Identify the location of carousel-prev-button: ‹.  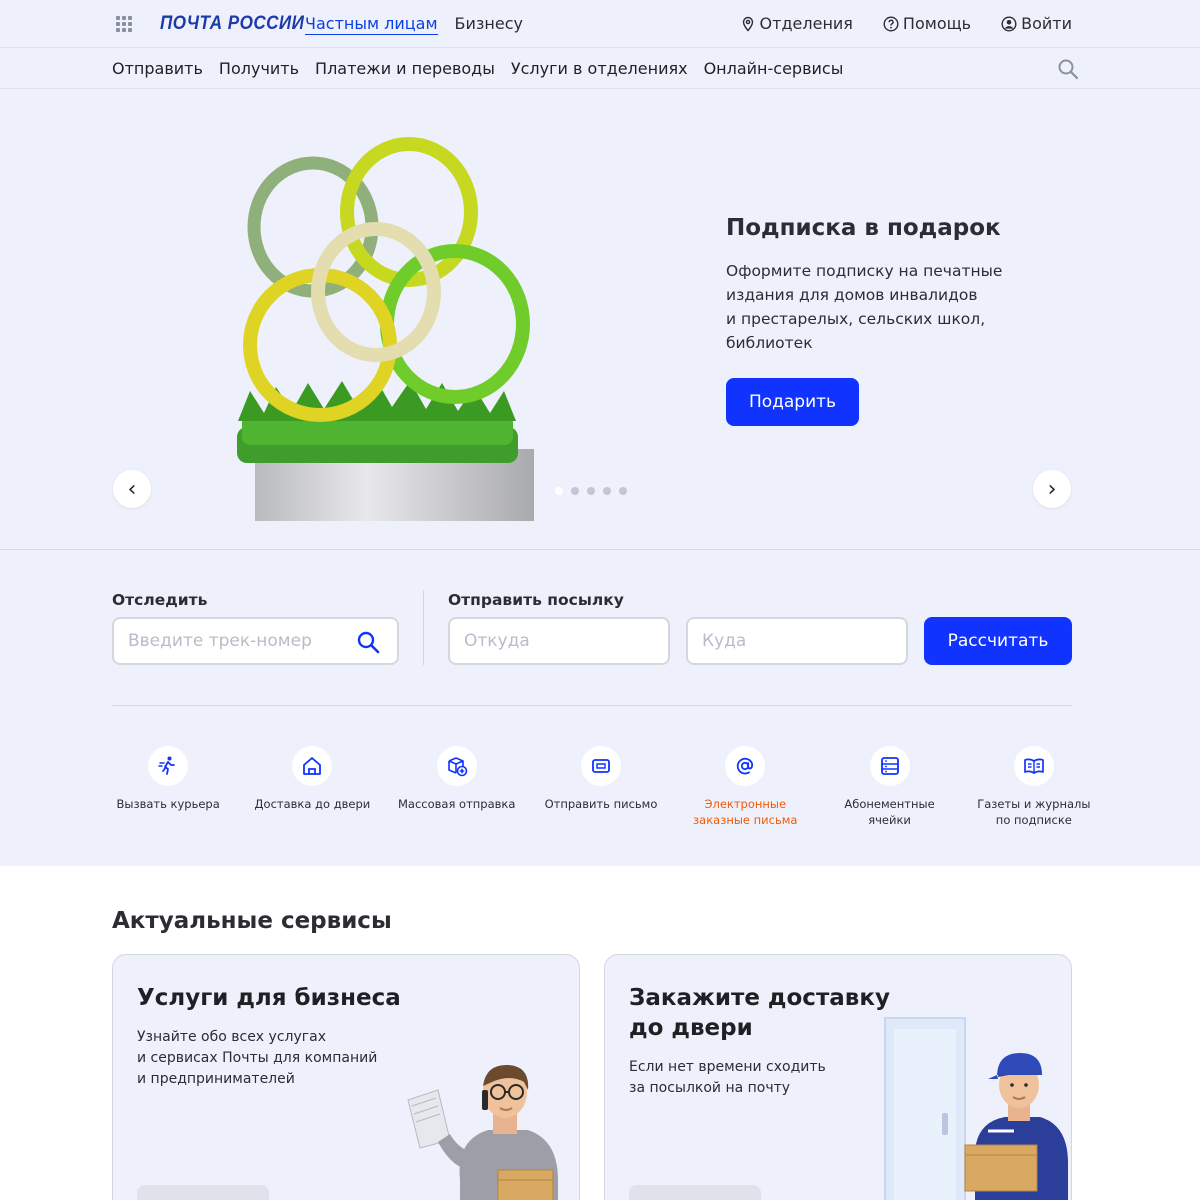
(132, 489).